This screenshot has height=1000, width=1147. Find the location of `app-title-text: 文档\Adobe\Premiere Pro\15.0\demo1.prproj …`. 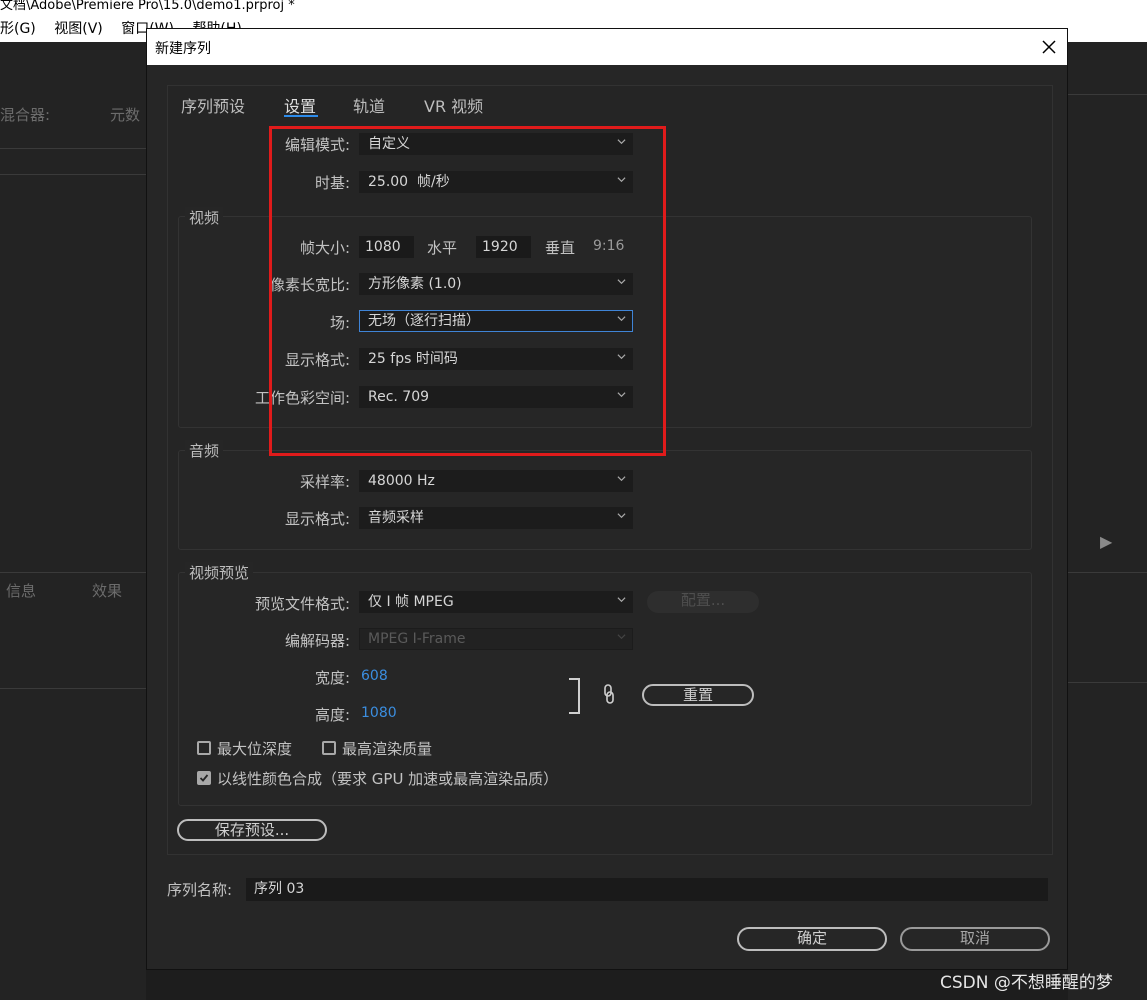

app-title-text: 文档\Adobe\Premiere Pro\15.0\demo1.prproj … is located at coordinates (147, 6).